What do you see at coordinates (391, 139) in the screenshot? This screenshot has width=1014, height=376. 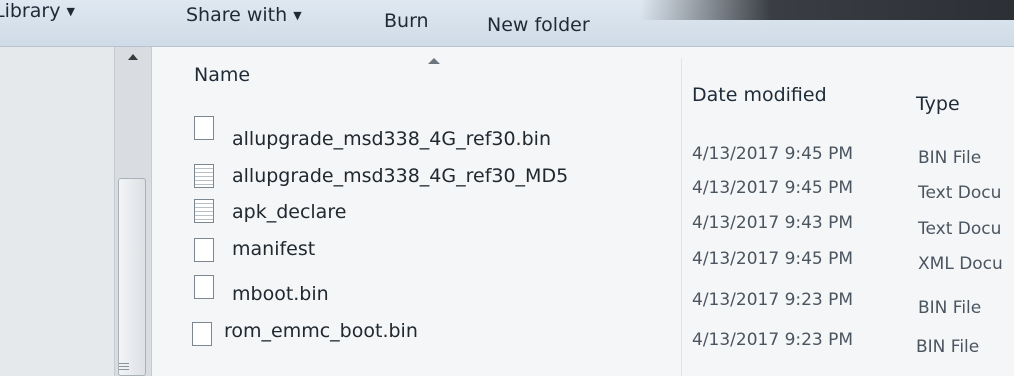 I see `file-name: allupgrade_msd338_4G_ref30.bin` at bounding box center [391, 139].